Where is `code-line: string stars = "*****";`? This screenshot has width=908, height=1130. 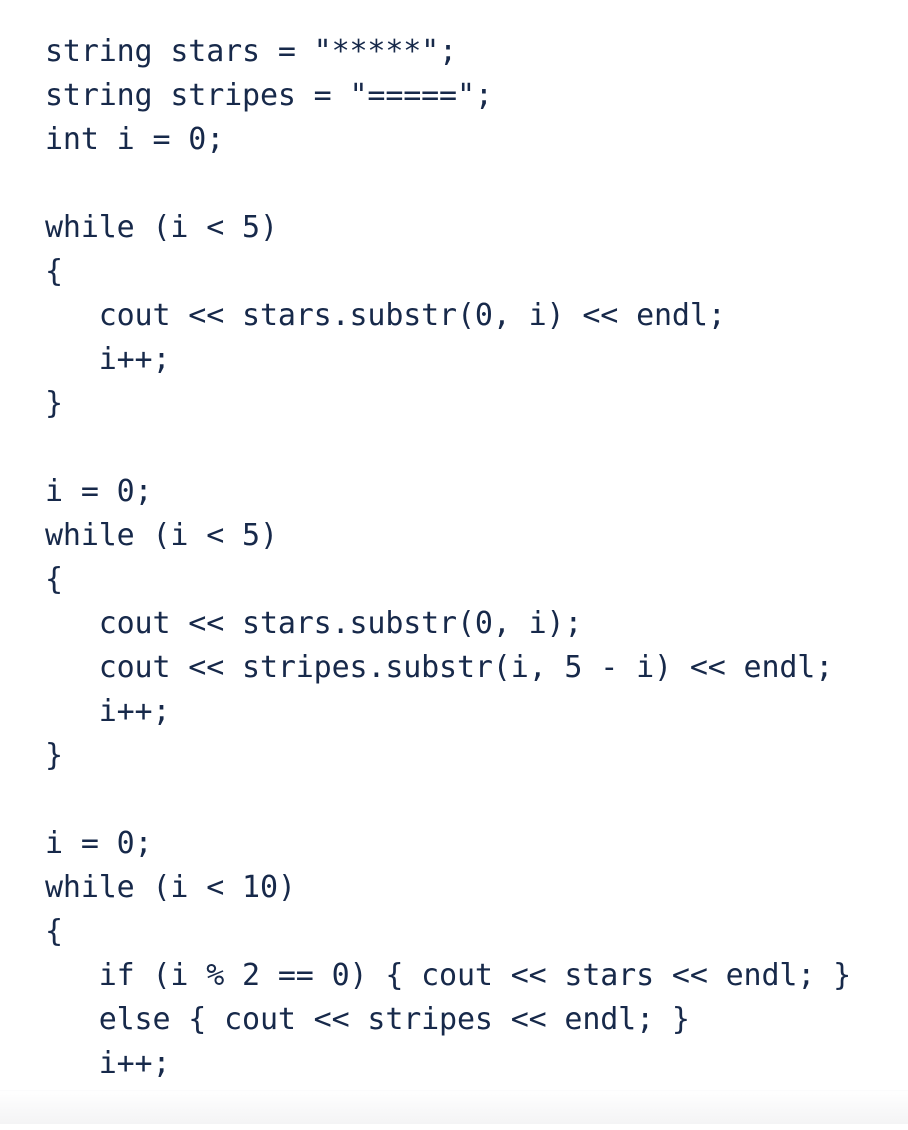 code-line: string stars = "*****"; is located at coordinates (251, 51).